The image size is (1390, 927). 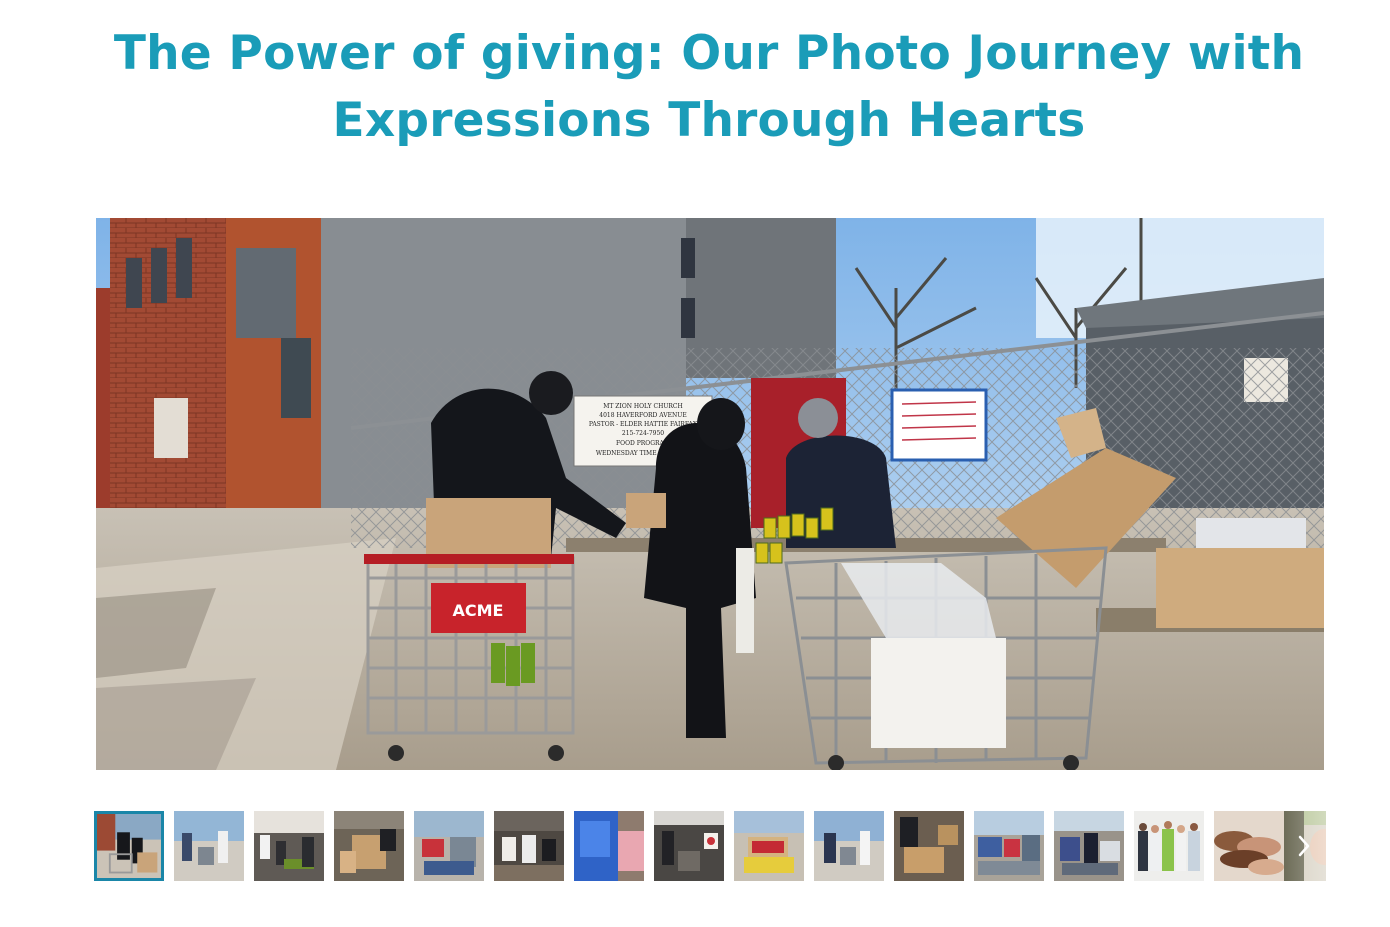 I want to click on chevron-right-icon, so click(x=1304, y=846).